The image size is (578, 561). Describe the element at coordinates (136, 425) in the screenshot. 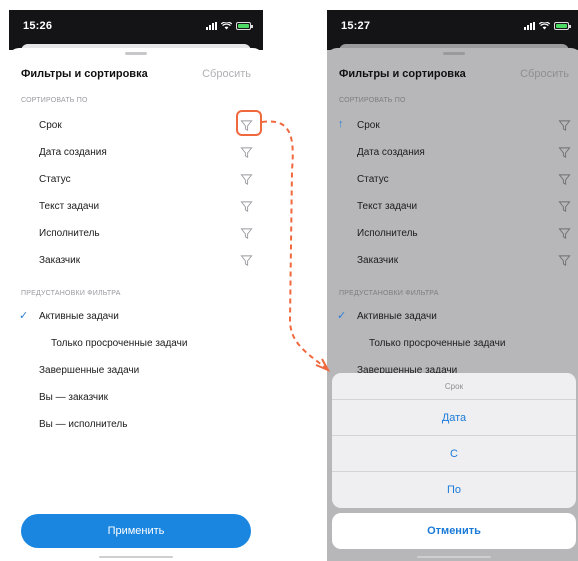

I see `preset-row-you-assignee: Вы — исполнитель` at that location.